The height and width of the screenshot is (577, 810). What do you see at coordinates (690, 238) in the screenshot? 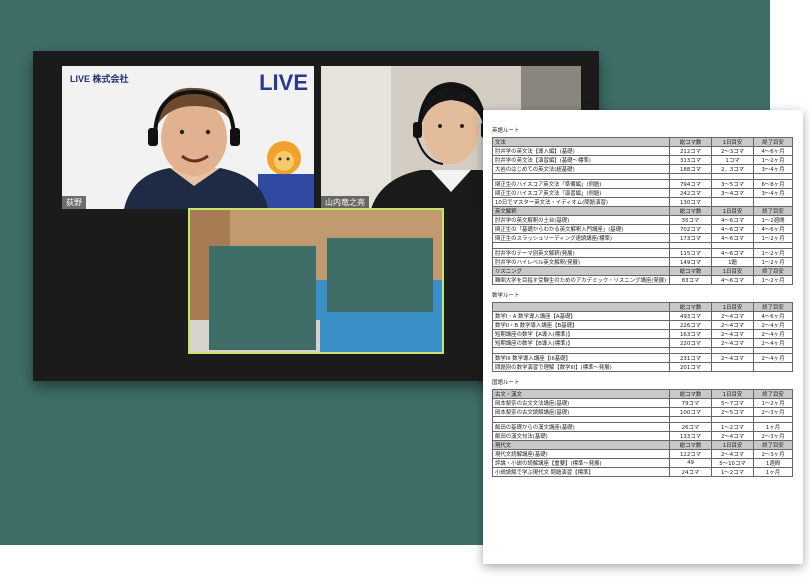
I see `table-cell: 173コマ` at bounding box center [690, 238].